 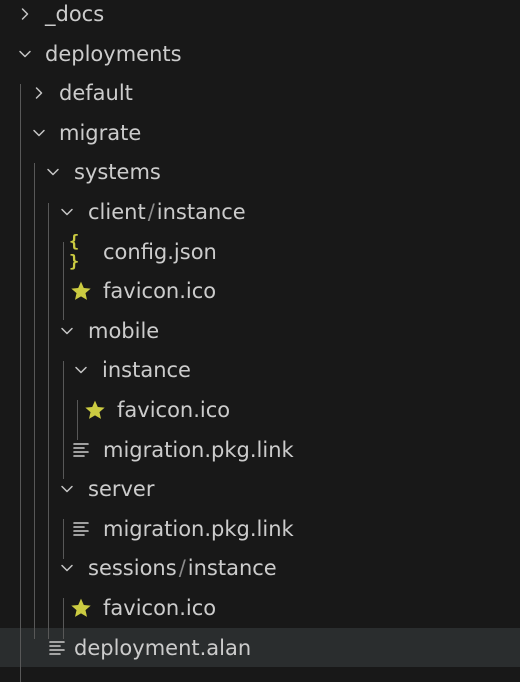 I want to click on tree-item-name: deployments, so click(x=113, y=53).